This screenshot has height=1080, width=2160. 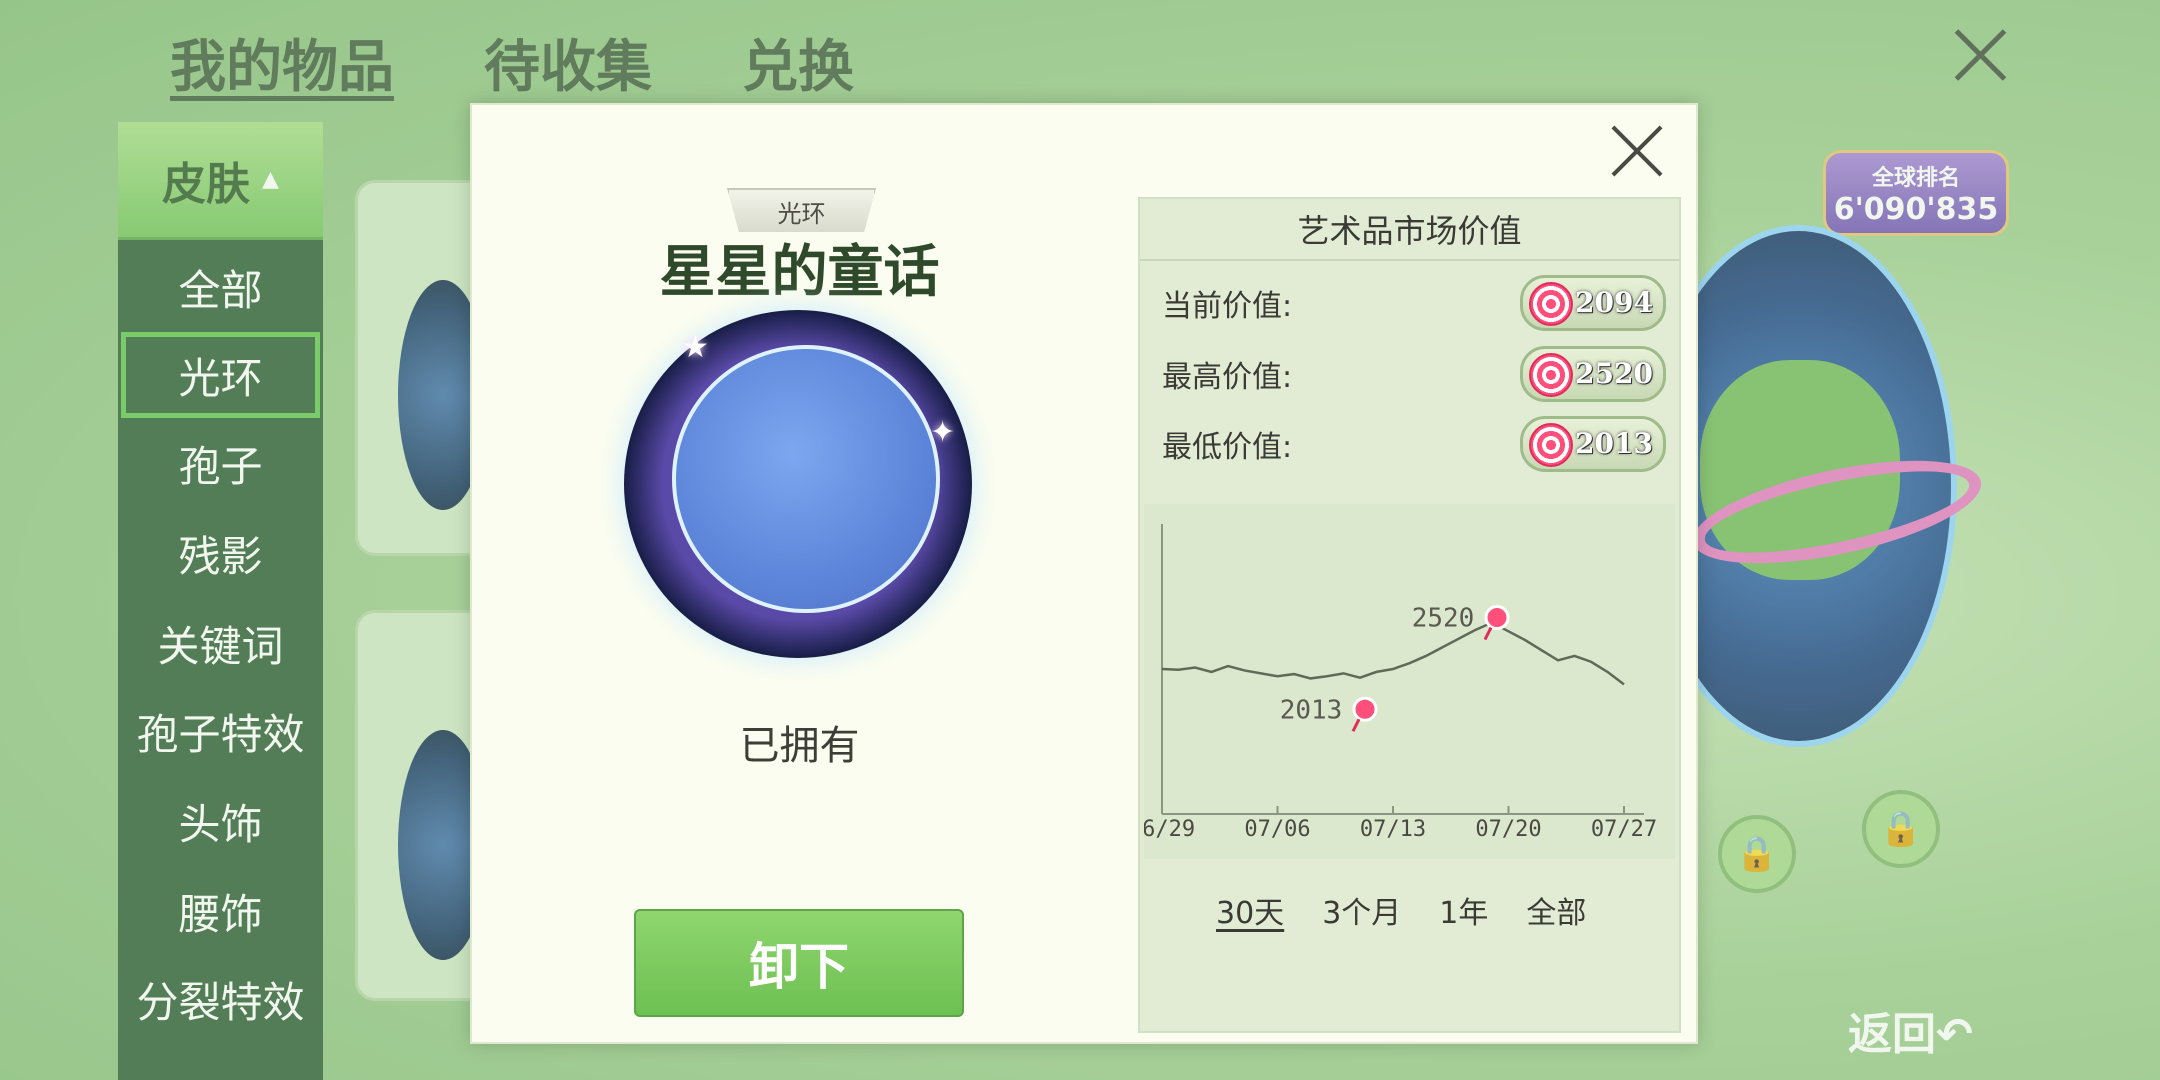 What do you see at coordinates (801, 210) in the screenshot?
I see `item-type-tag: 光环` at bounding box center [801, 210].